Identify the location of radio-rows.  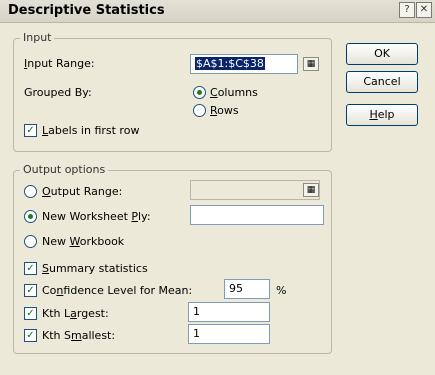
(199, 110).